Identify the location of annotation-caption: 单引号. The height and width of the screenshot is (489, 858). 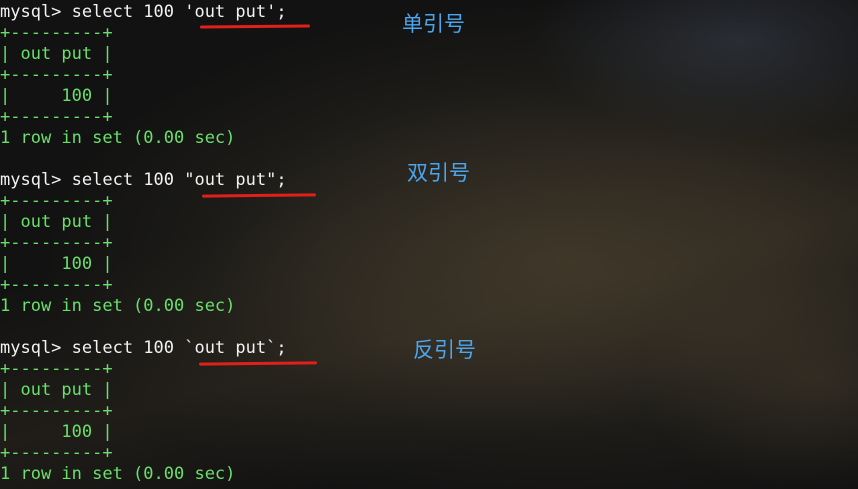
(433, 24).